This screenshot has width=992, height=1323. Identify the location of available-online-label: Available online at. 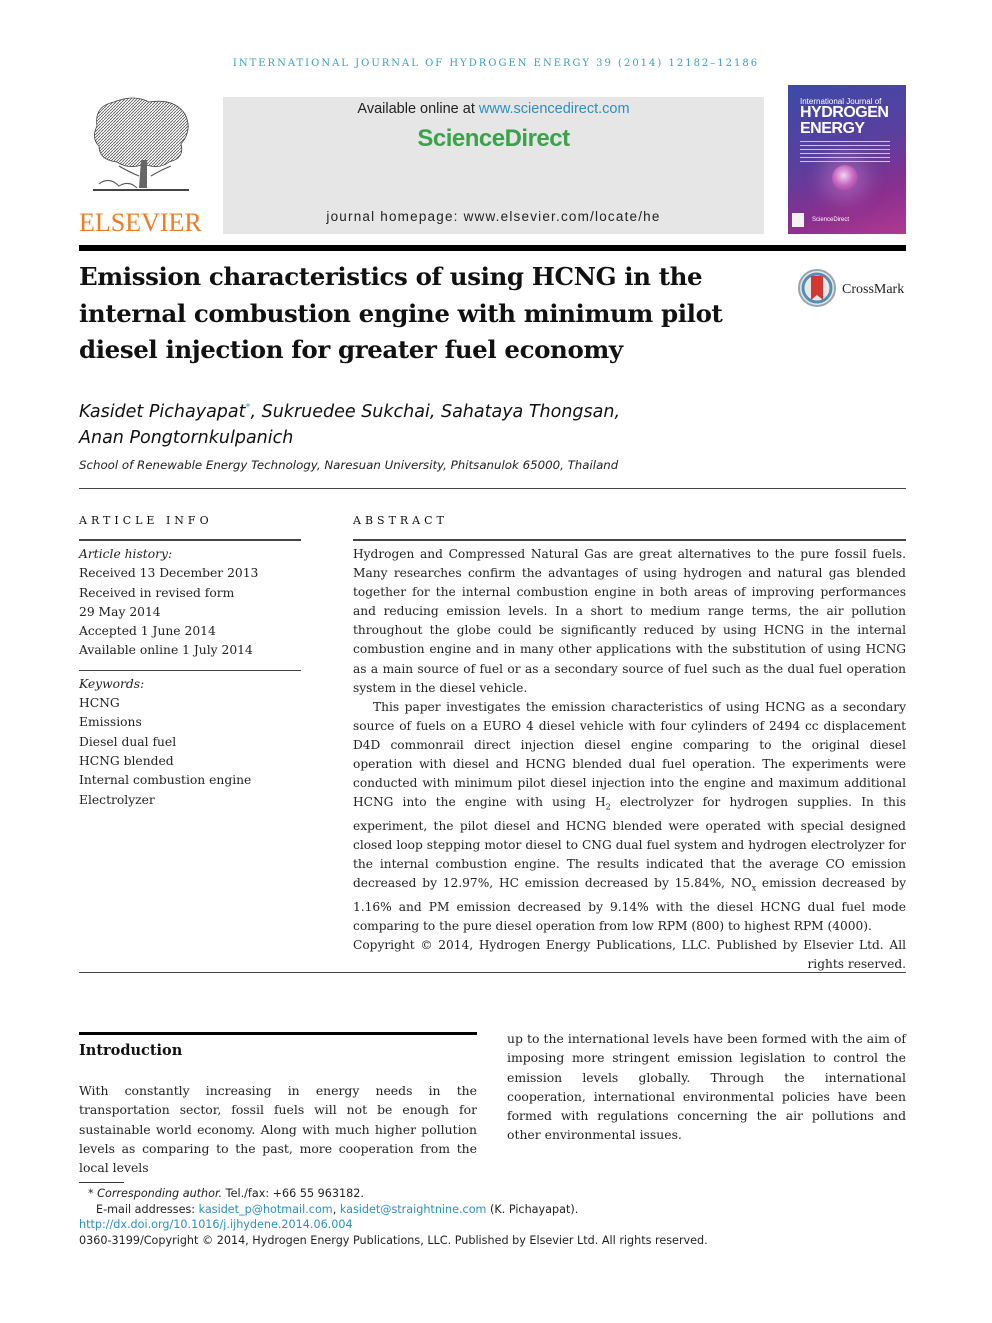
(418, 109).